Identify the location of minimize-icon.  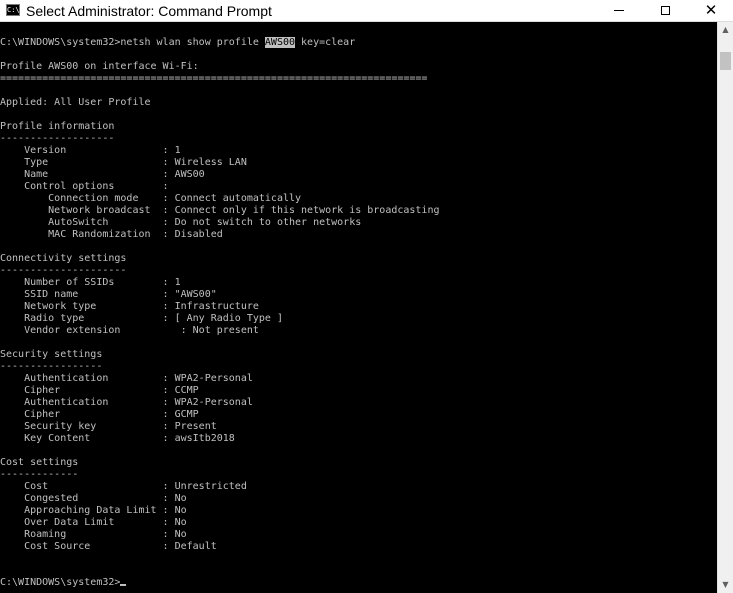
(619, 10).